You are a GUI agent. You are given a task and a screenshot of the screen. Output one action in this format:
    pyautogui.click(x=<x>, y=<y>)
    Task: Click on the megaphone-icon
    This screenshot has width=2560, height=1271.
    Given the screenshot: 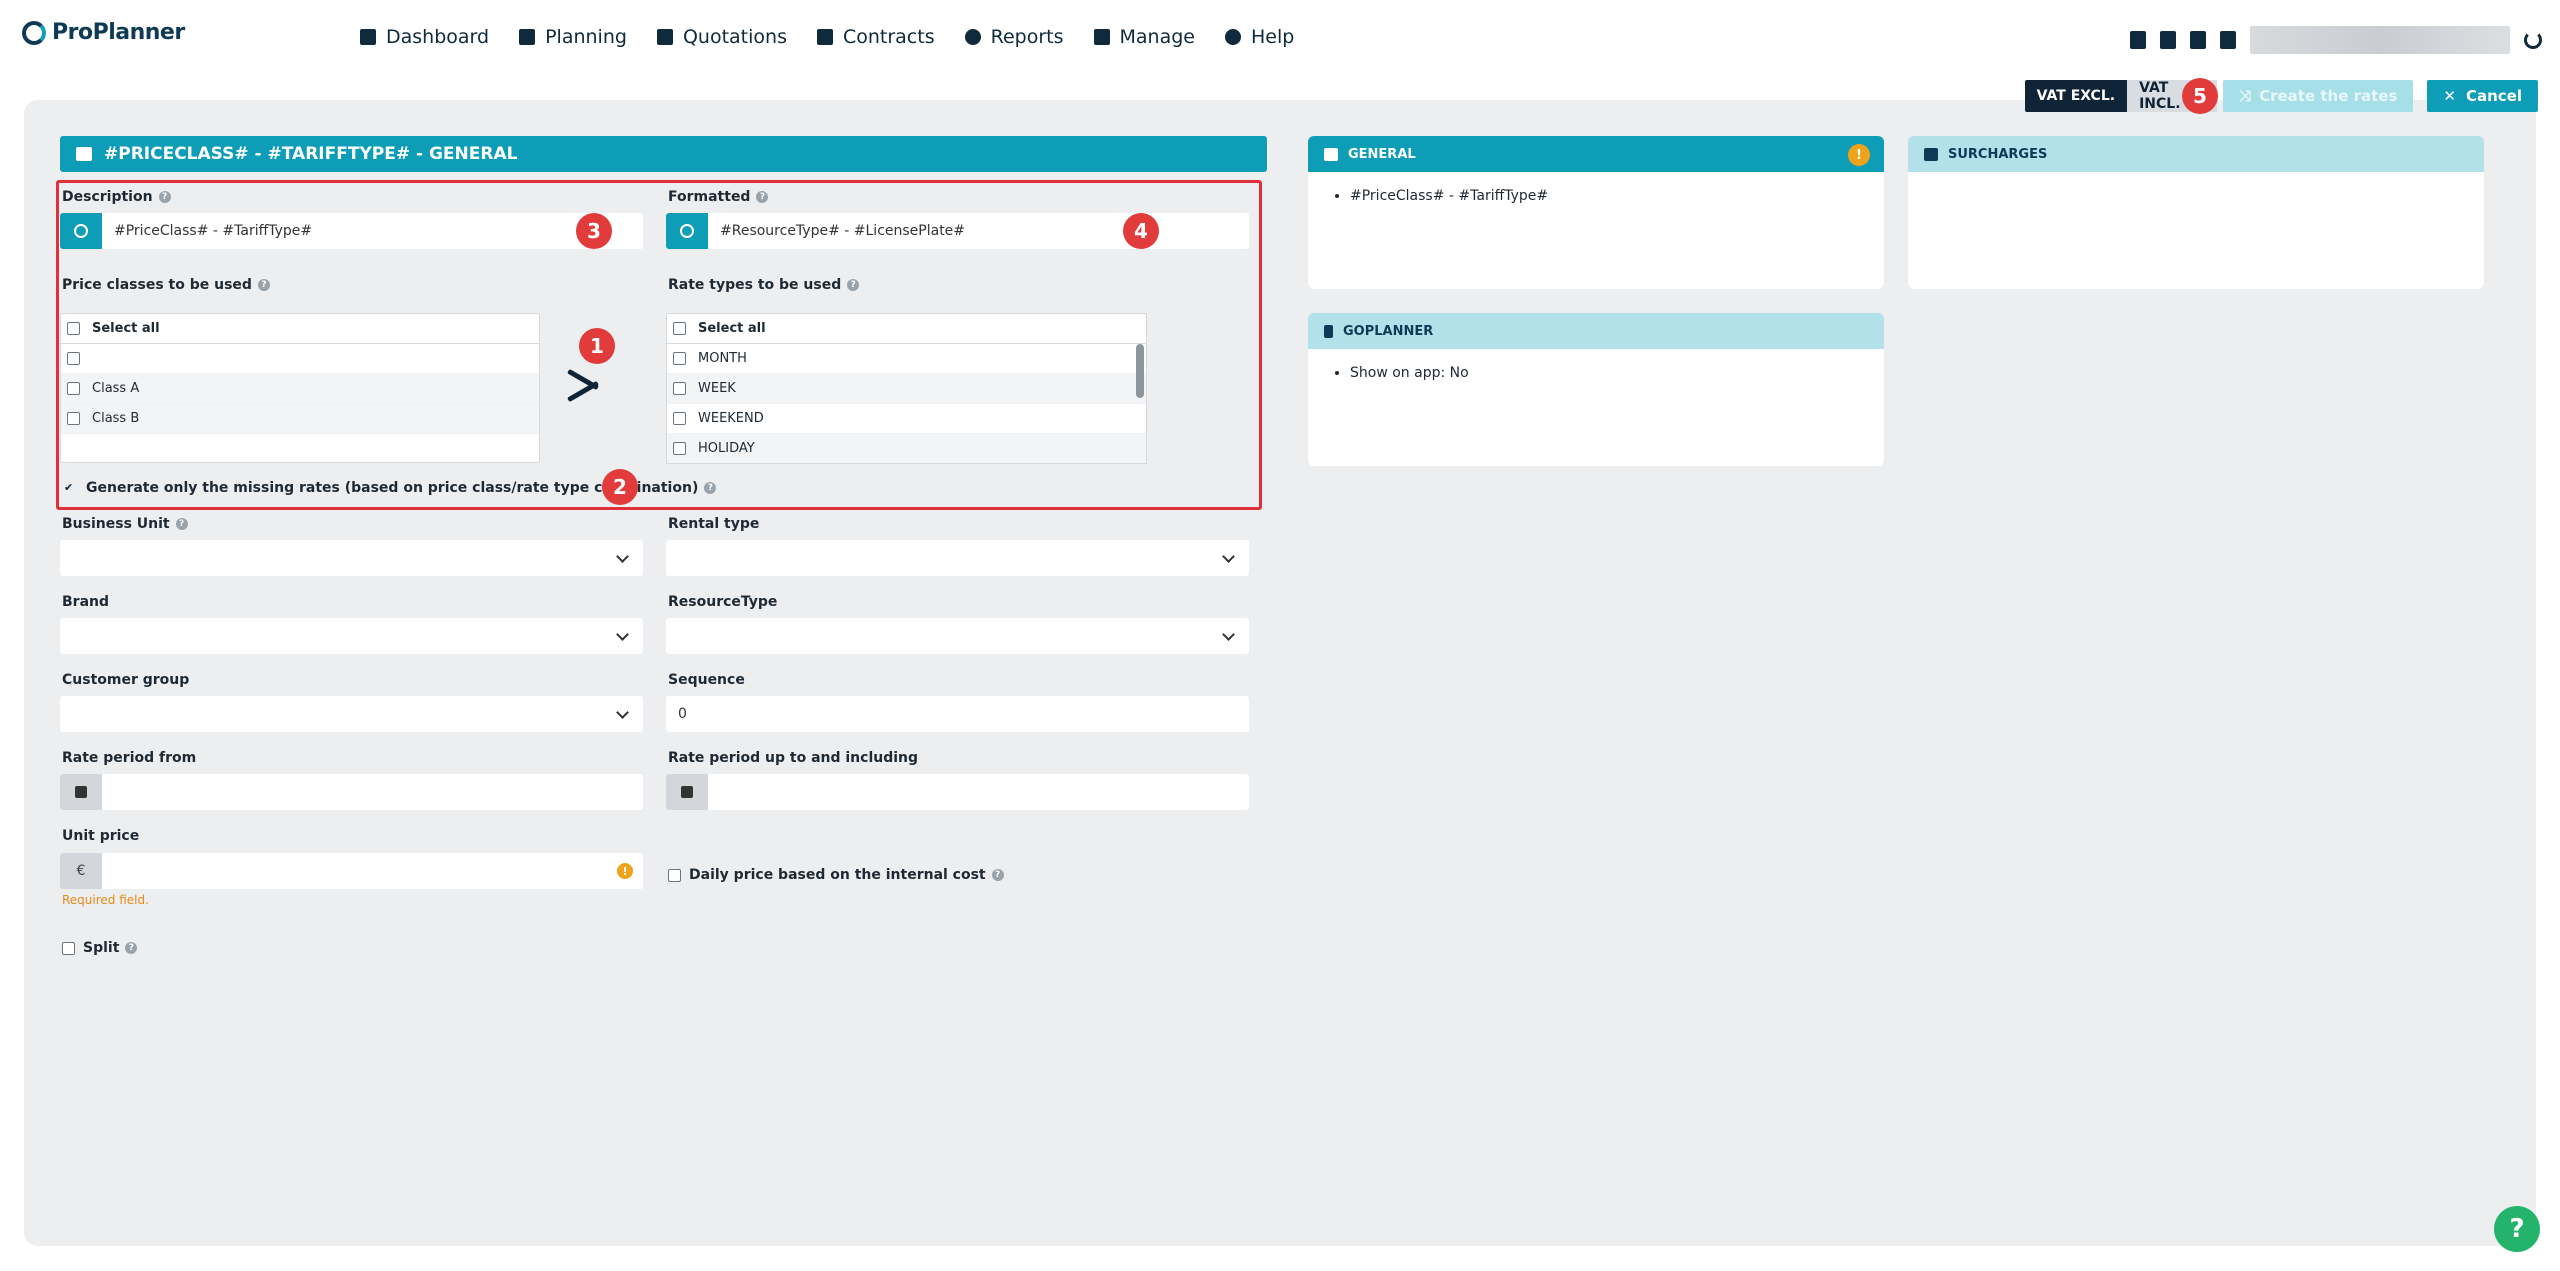 What is the action you would take?
    pyautogui.click(x=2198, y=40)
    